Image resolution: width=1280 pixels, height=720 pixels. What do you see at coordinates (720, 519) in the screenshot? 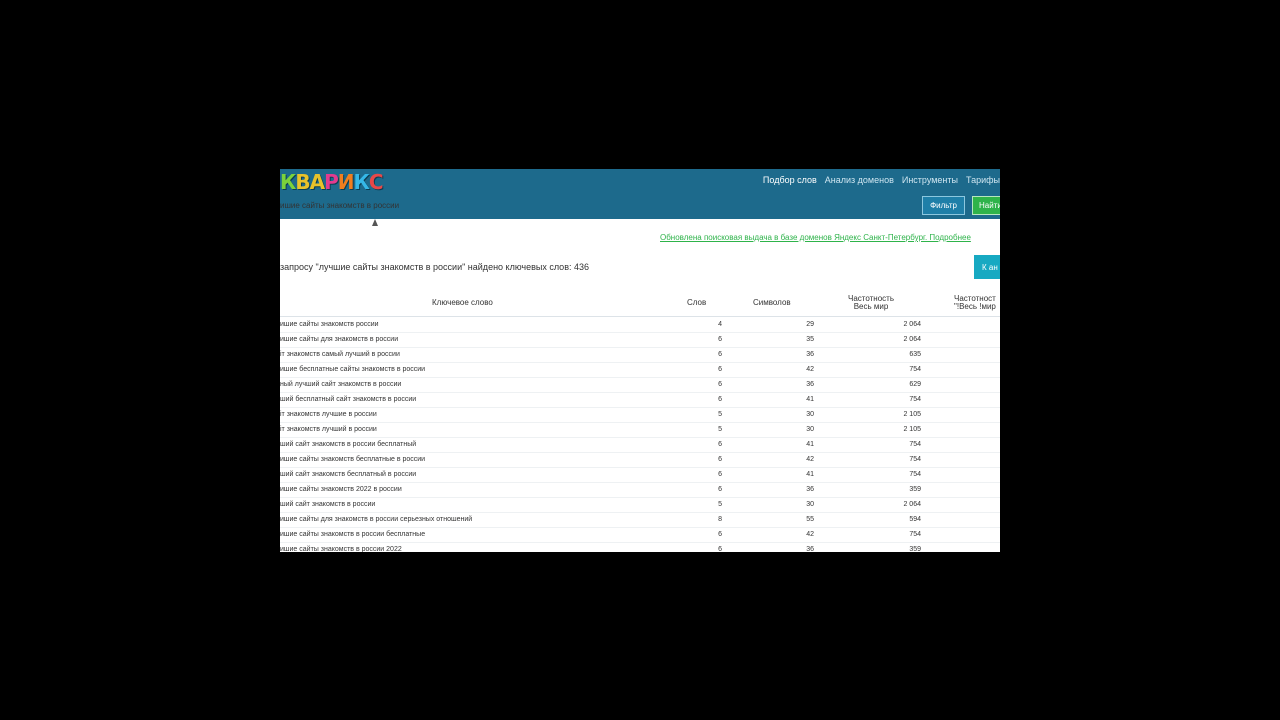
I see `words-cell: 8` at bounding box center [720, 519].